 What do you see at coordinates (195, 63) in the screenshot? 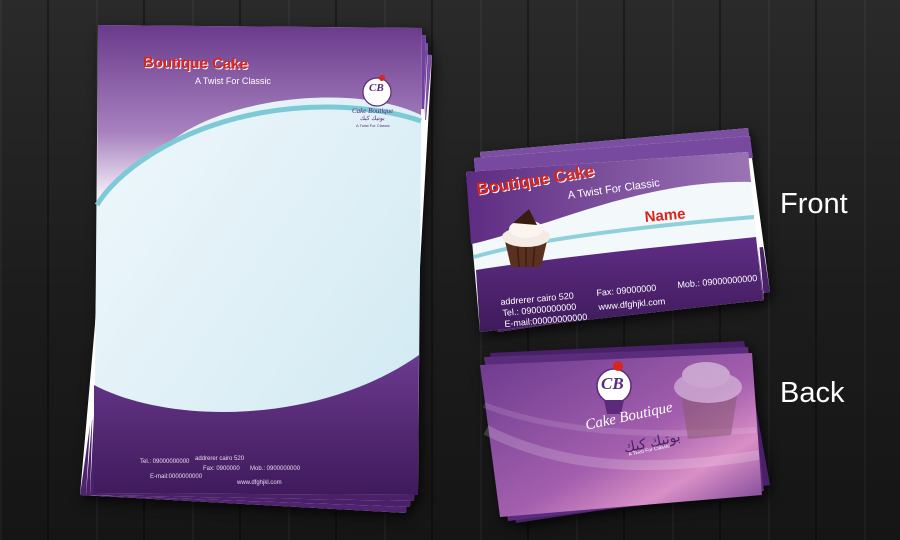
I see `letterhead-brand-title: Boutique Cake` at bounding box center [195, 63].